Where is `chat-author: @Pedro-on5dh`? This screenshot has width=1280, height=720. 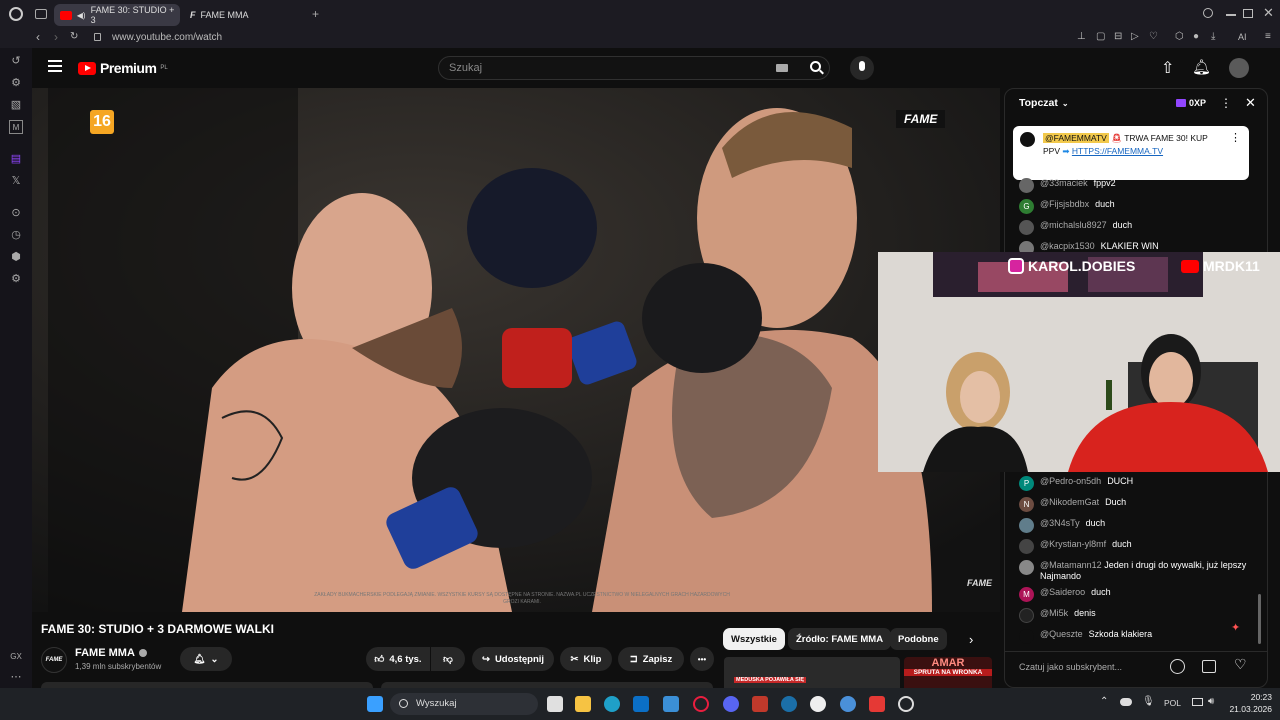
chat-author: @Pedro-on5dh is located at coordinates (1070, 481).